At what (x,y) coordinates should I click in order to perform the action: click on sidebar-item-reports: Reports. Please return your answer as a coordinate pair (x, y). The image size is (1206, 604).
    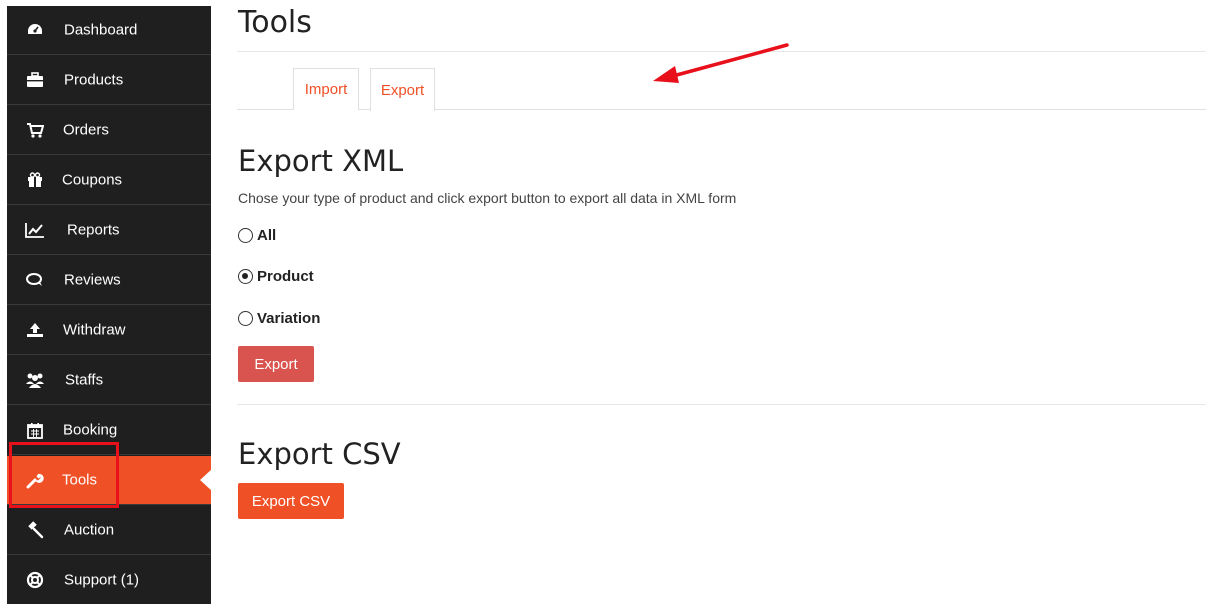
    Looking at the image, I should click on (109, 230).